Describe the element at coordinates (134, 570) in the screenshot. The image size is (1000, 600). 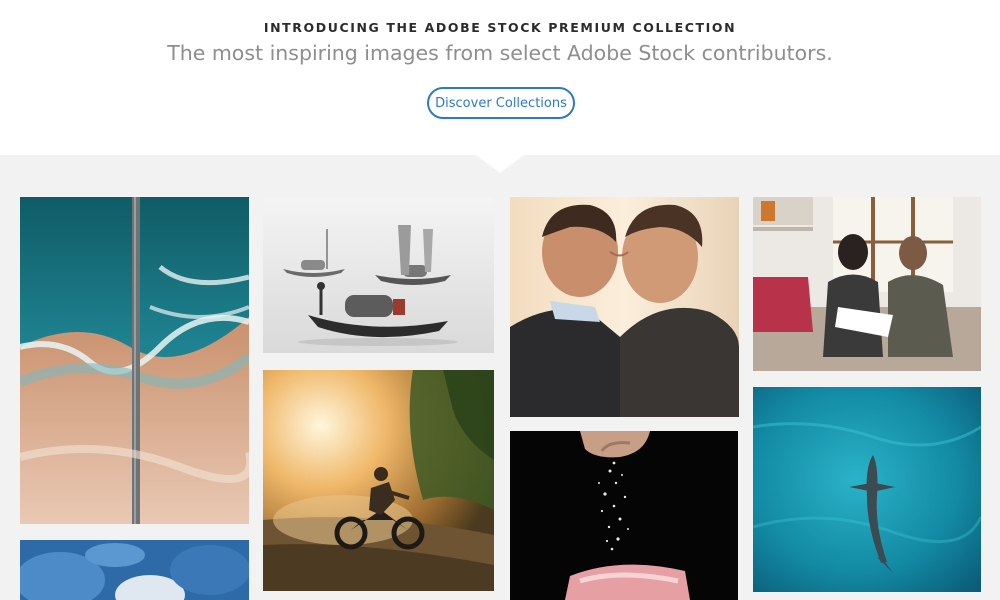
I see `gallery-image-blue-fabric` at that location.